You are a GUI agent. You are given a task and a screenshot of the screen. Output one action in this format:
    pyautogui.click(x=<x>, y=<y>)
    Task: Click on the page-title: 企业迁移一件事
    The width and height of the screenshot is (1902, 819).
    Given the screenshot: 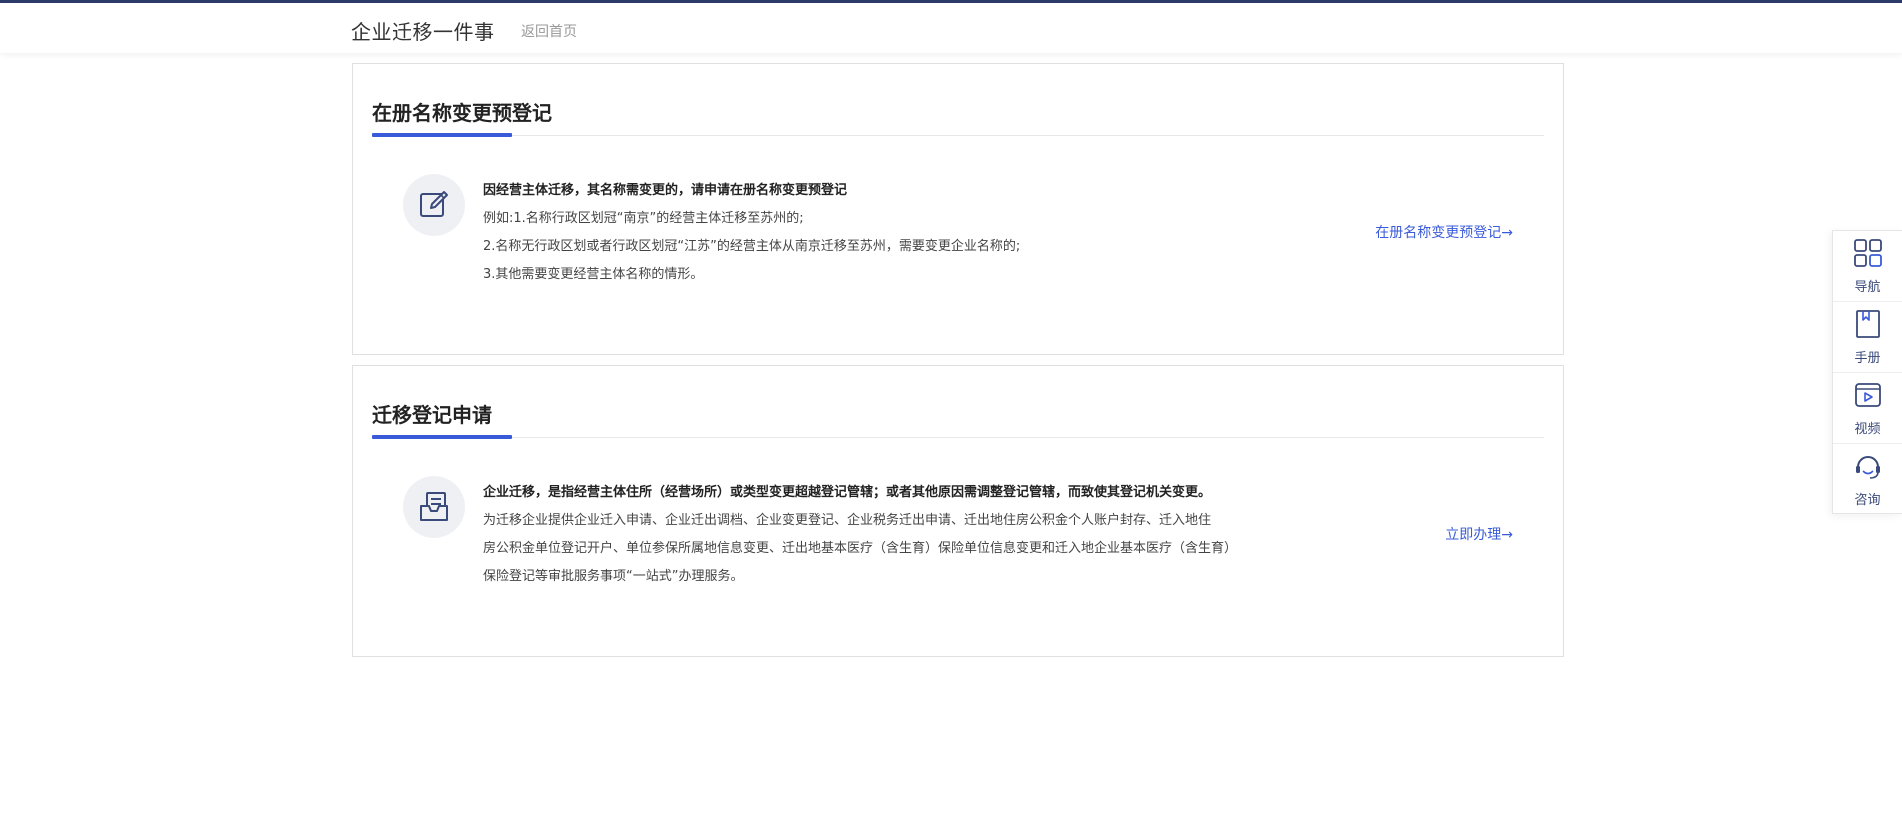 What is the action you would take?
    pyautogui.click(x=423, y=32)
    